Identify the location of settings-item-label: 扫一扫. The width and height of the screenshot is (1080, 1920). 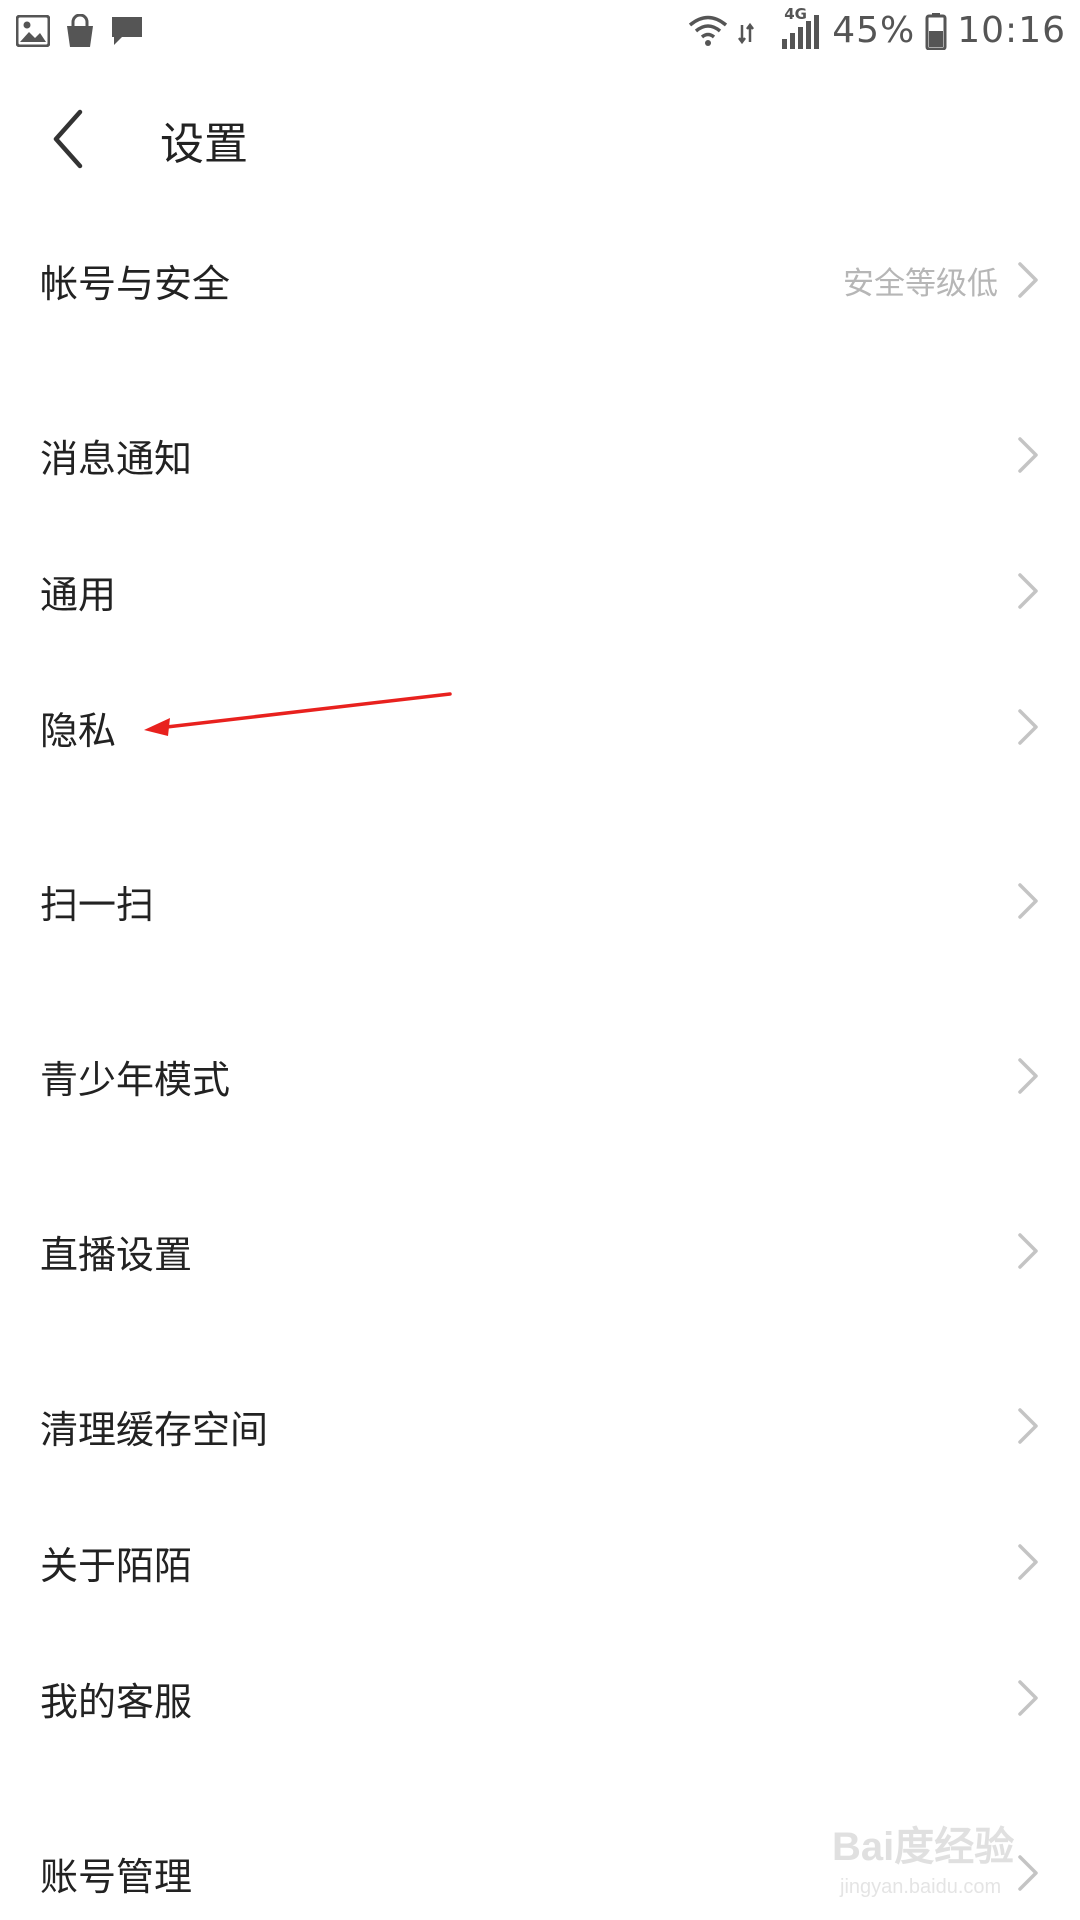
(97, 904).